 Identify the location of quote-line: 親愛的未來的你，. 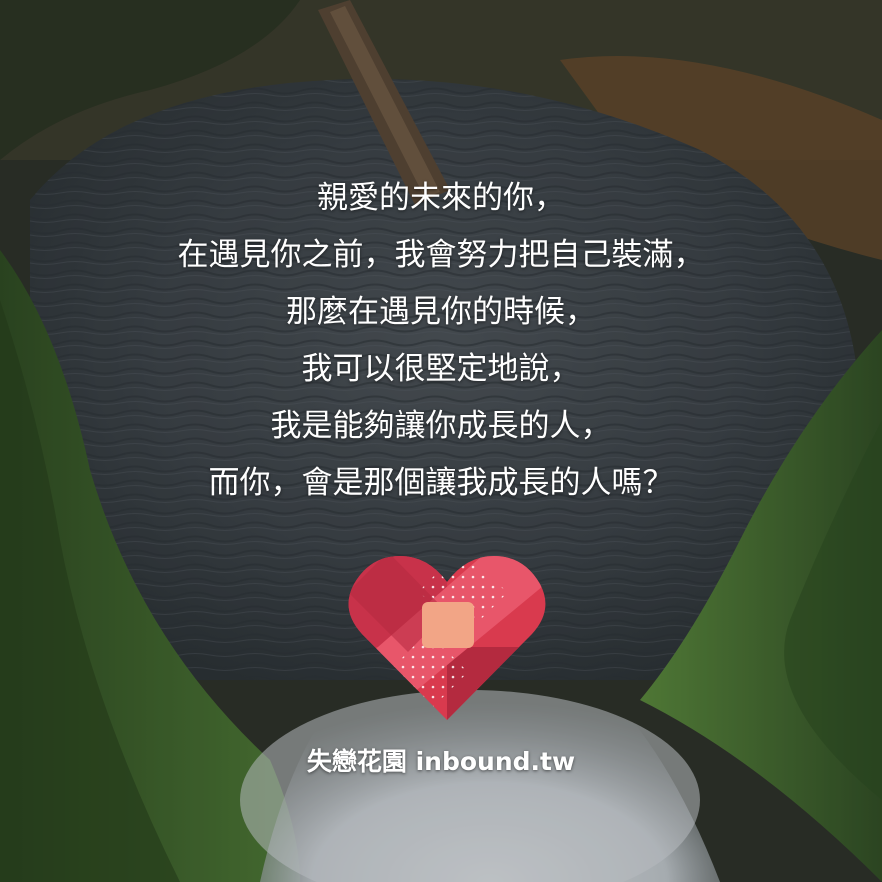
(441, 198).